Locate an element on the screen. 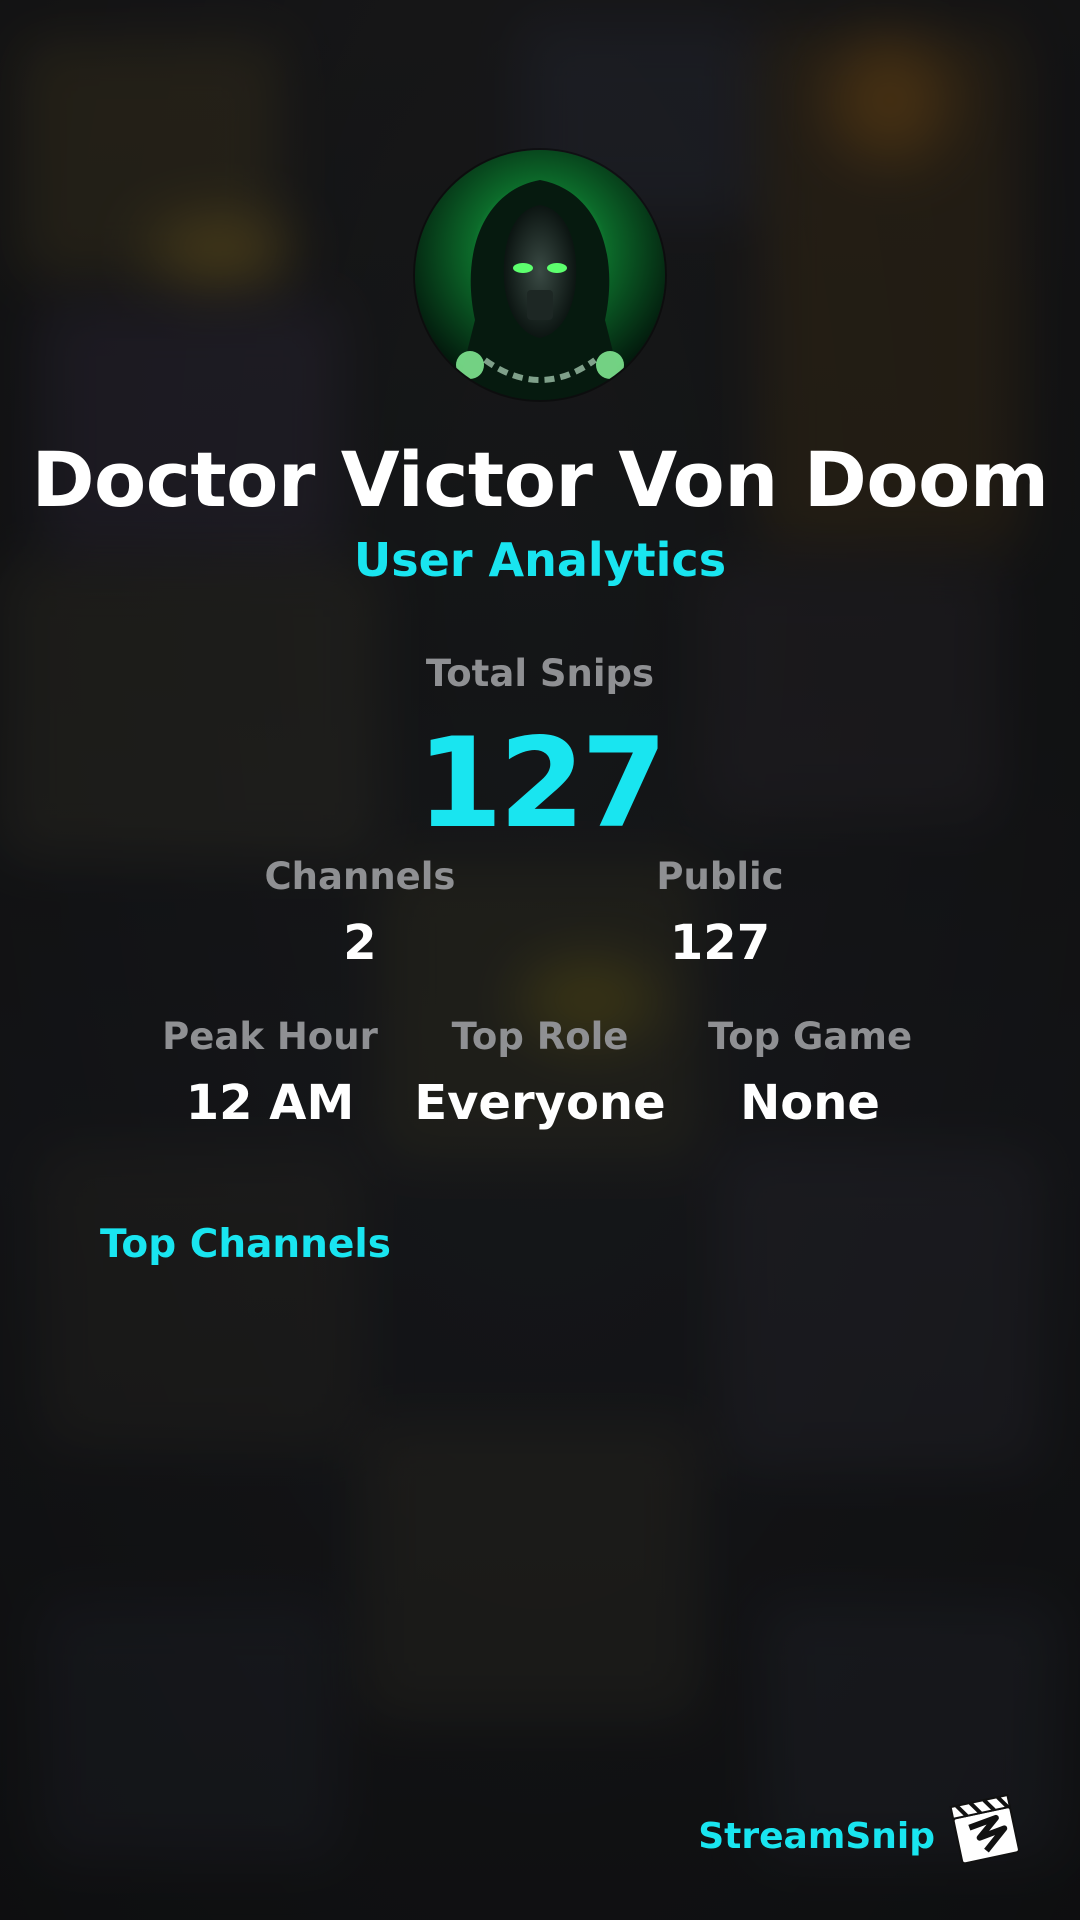  brand-logo is located at coordinates (987, 1829).